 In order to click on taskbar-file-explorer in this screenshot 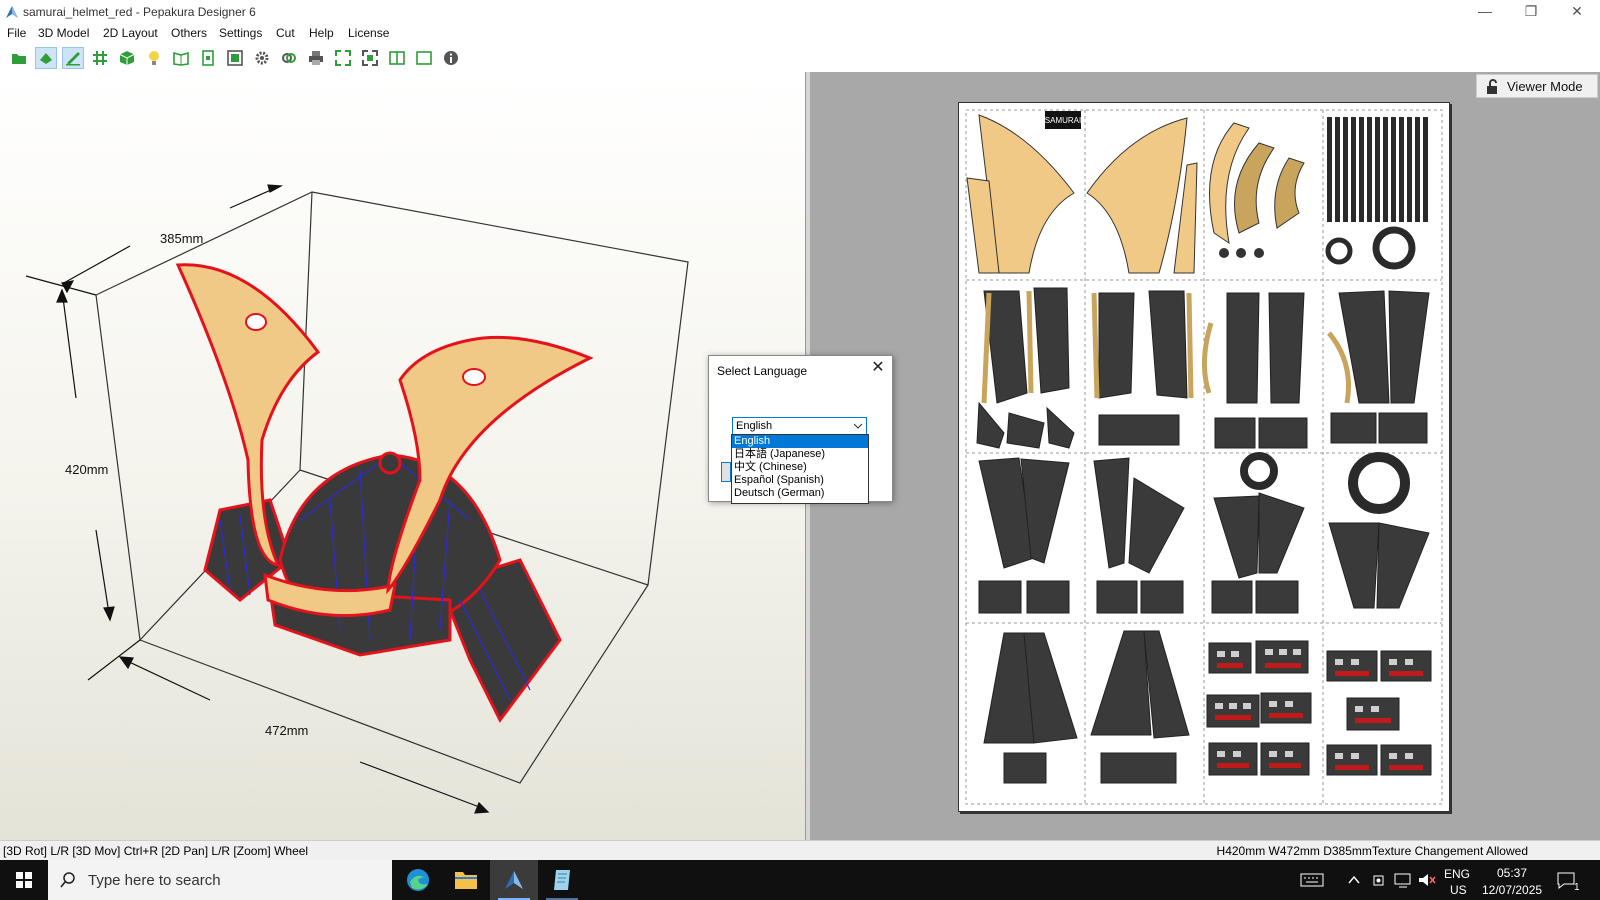, I will do `click(466, 880)`.